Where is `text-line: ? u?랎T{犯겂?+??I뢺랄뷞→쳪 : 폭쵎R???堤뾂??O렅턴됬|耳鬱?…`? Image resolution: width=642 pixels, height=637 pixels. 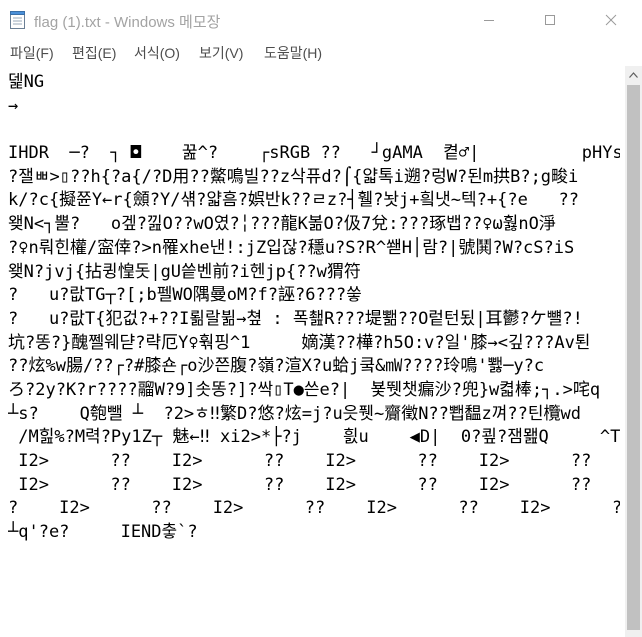
text-line: ? u?랎T{犯겂?+??I뢺랄뷞→쳪 : 폭쵎R???堤뾂??O렅턴됬|耳鬱?… is located at coordinates (295, 318).